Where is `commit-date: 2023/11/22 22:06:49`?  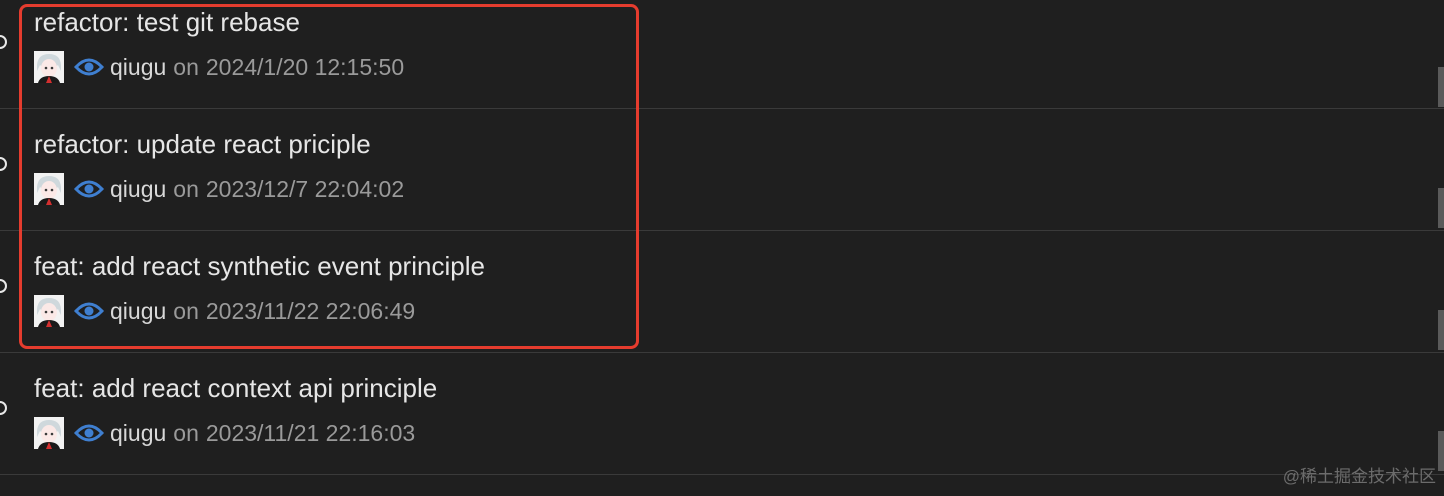
commit-date: 2023/11/22 22:06:49 is located at coordinates (310, 310).